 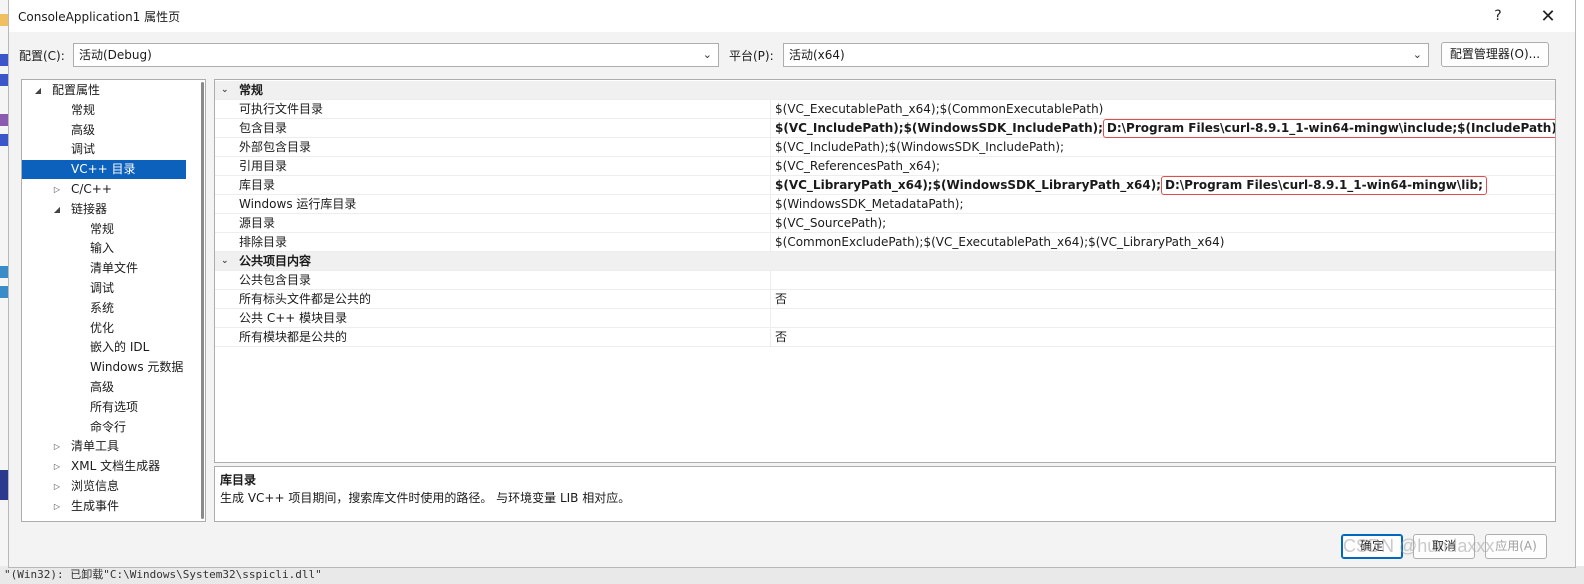 I want to click on tree-item-label: 所有选项, so click(x=114, y=406).